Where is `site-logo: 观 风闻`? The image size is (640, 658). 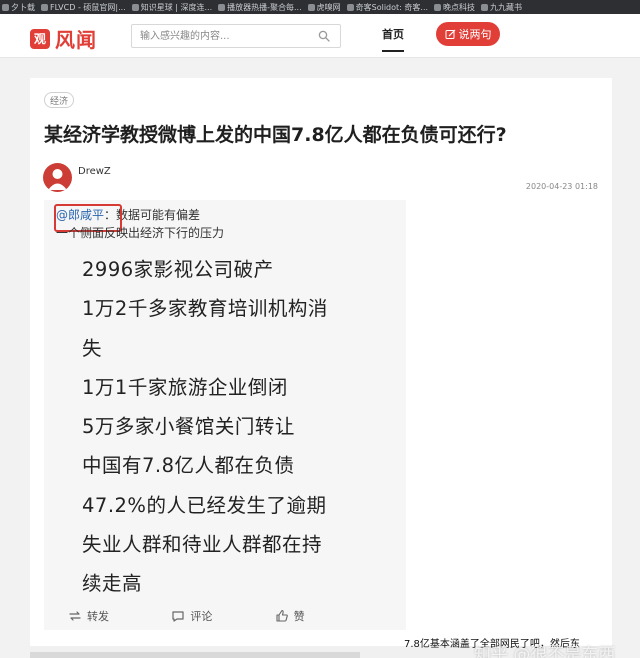 site-logo: 观 风闻 is located at coordinates (63, 38).